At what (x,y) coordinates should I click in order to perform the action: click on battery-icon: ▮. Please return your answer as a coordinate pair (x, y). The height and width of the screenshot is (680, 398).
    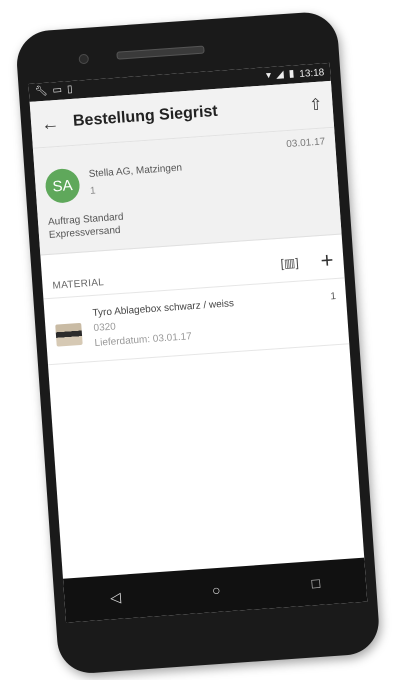
    Looking at the image, I should click on (291, 74).